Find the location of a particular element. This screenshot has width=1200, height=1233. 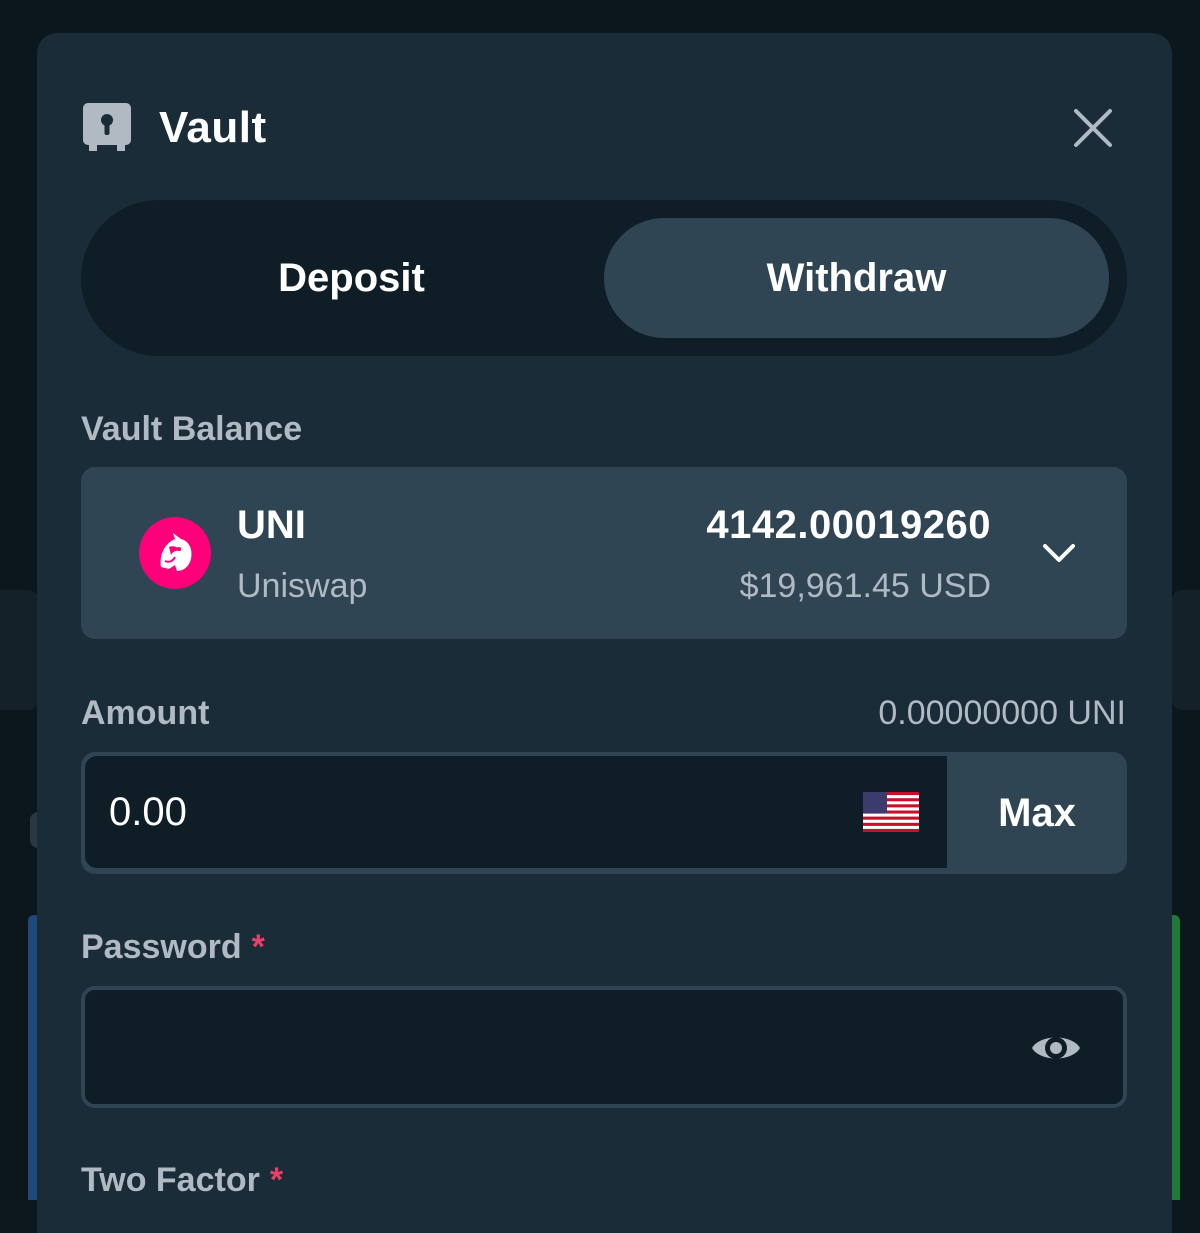

tab-deposit: Deposit is located at coordinates (351, 278).